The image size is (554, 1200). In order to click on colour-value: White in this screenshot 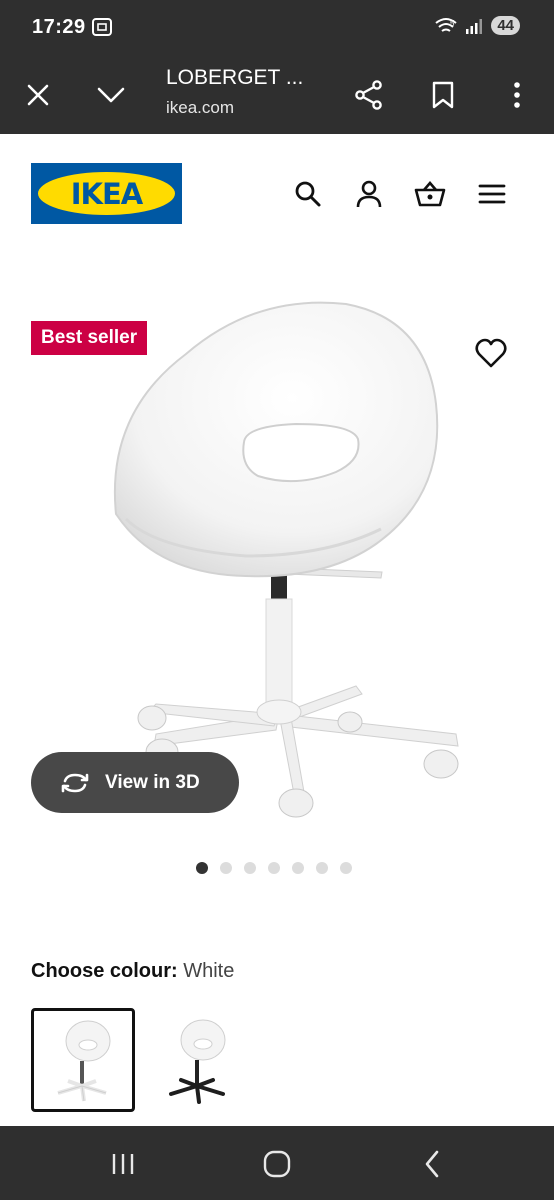, I will do `click(209, 971)`.